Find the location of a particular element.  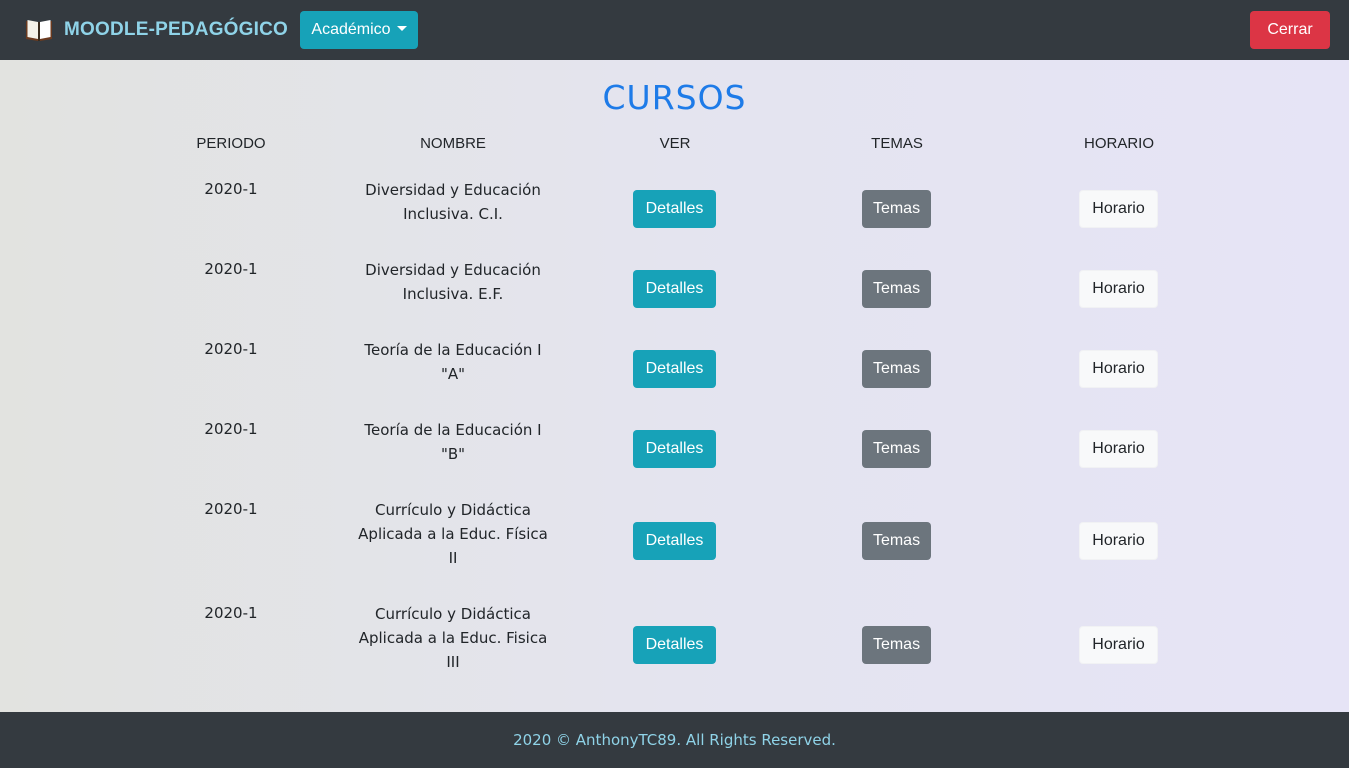

header-temas: TEMAS is located at coordinates (897, 143).